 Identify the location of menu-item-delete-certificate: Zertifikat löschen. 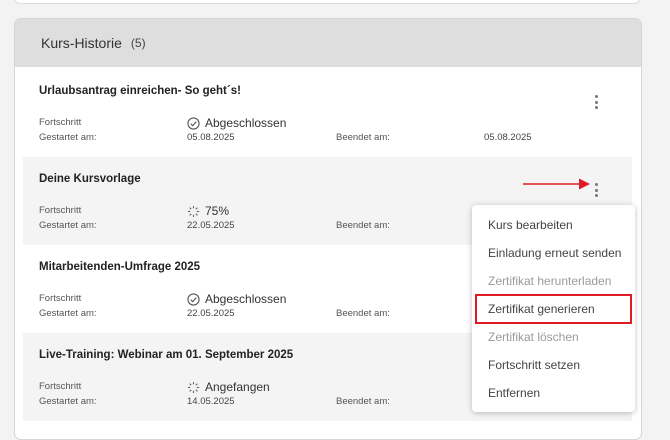
(533, 337).